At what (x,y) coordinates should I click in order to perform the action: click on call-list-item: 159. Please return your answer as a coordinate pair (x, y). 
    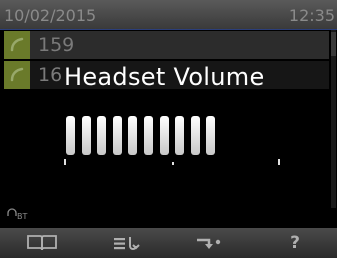
    Looking at the image, I should click on (166, 45).